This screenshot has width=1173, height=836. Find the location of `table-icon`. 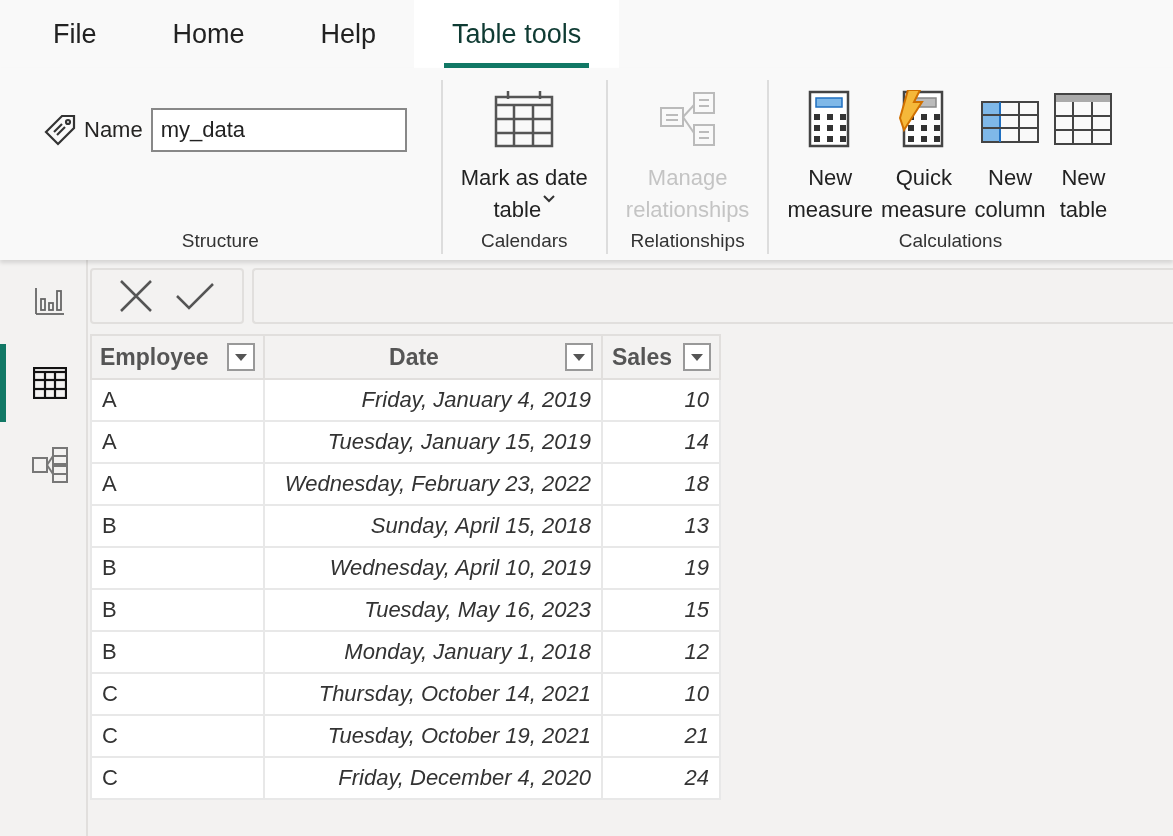

table-icon is located at coordinates (1083, 119).